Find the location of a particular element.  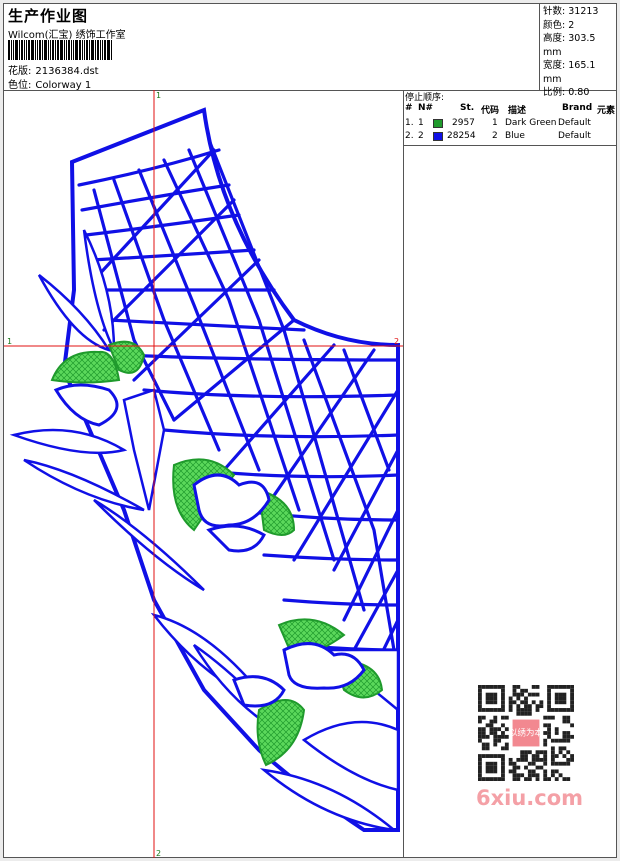

stop-row: 1. 1 2957 1 Dark Green Default is located at coordinates (510, 124).